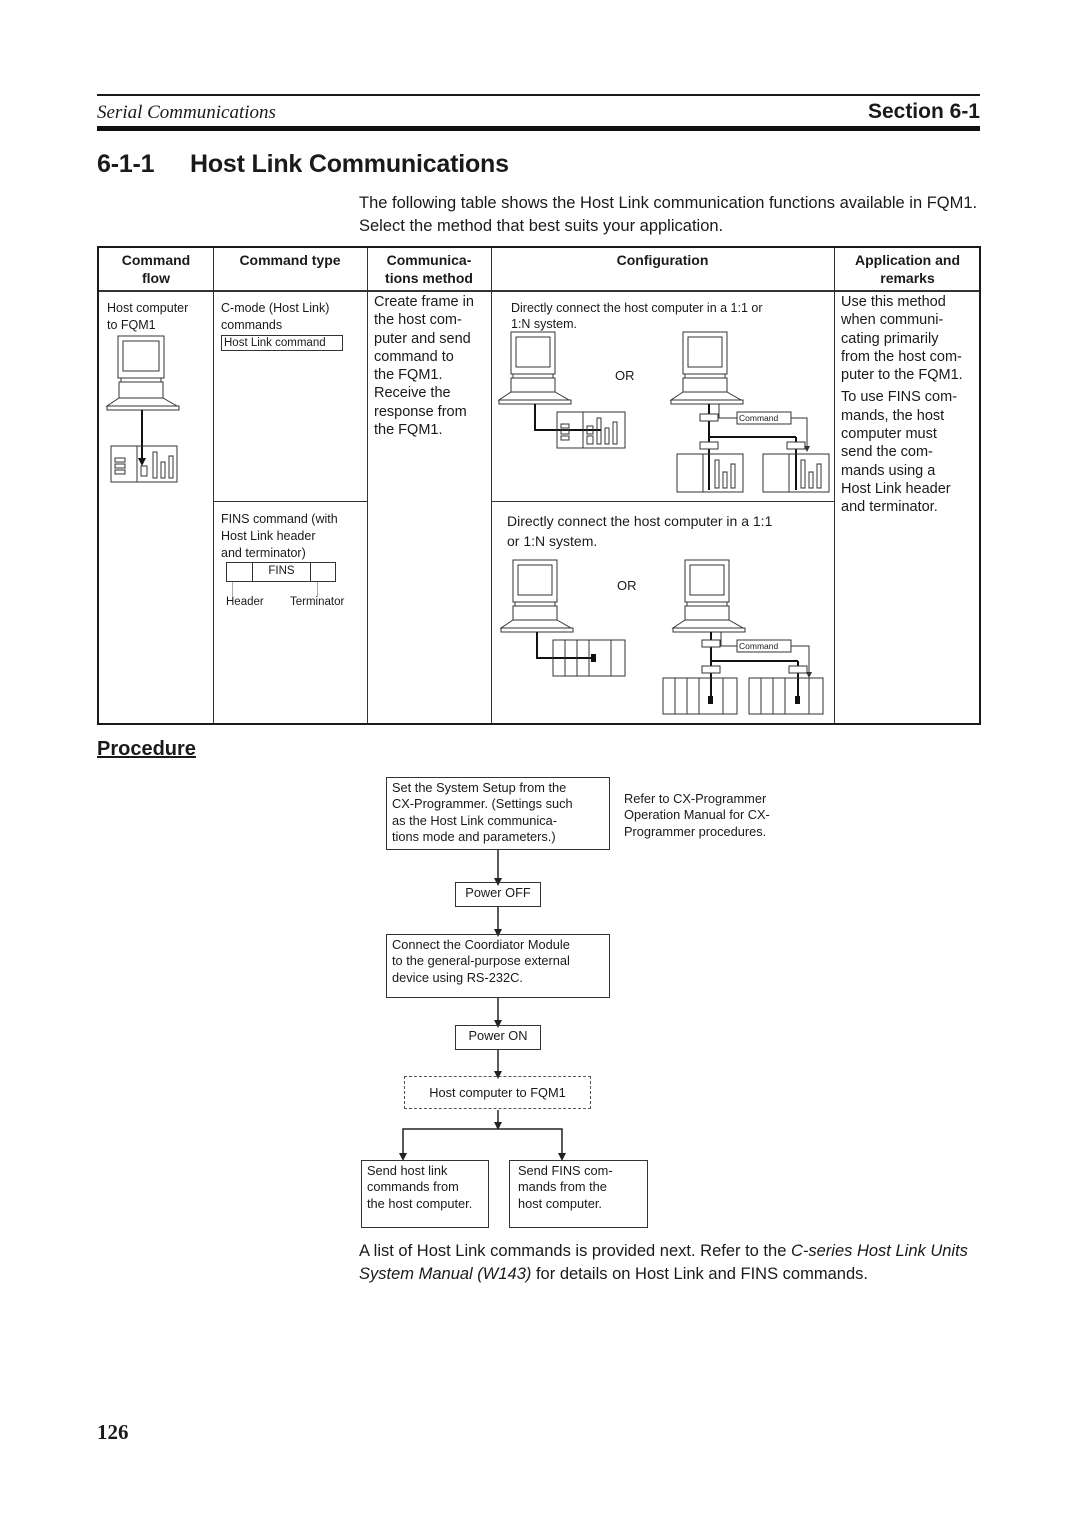 Image resolution: width=1080 pixels, height=1528 pixels. What do you see at coordinates (562, 1187) in the screenshot?
I see `text-line: mands from the` at bounding box center [562, 1187].